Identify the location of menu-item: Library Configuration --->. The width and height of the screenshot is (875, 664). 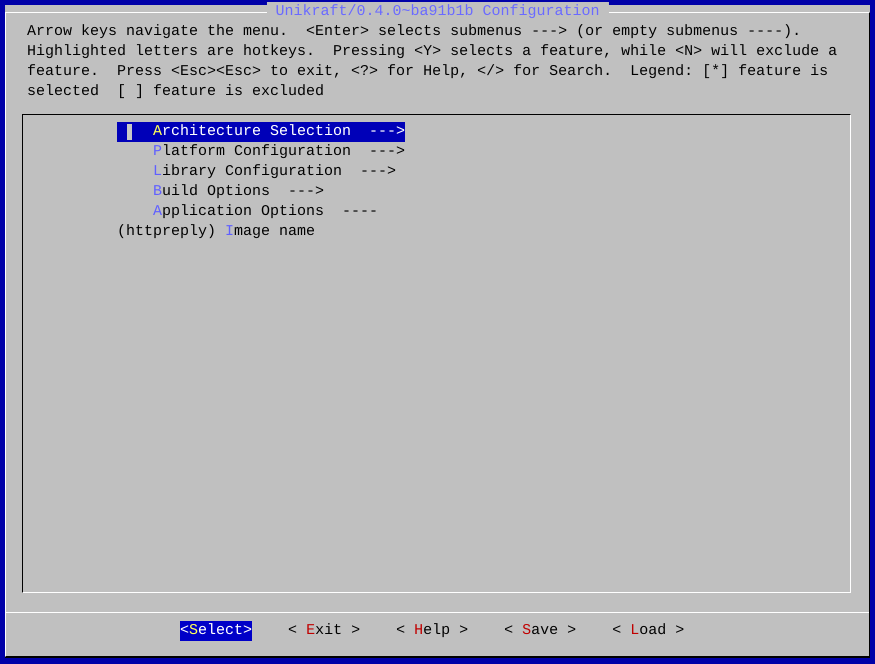
(256, 172).